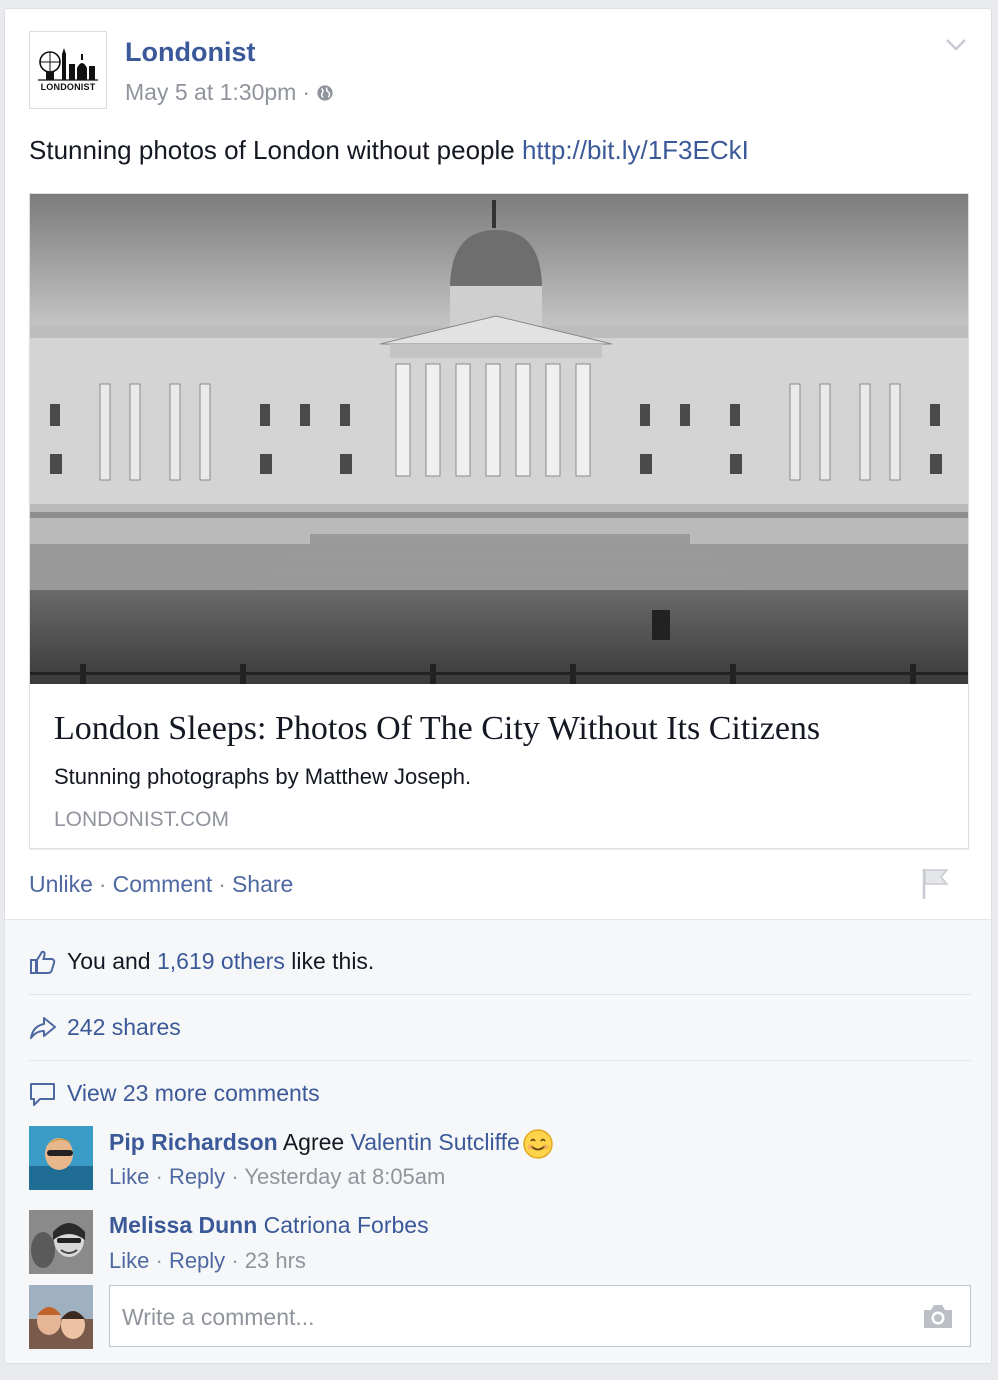 The height and width of the screenshot is (1380, 998). What do you see at coordinates (42, 1094) in the screenshot?
I see `speech-bubble-icon` at bounding box center [42, 1094].